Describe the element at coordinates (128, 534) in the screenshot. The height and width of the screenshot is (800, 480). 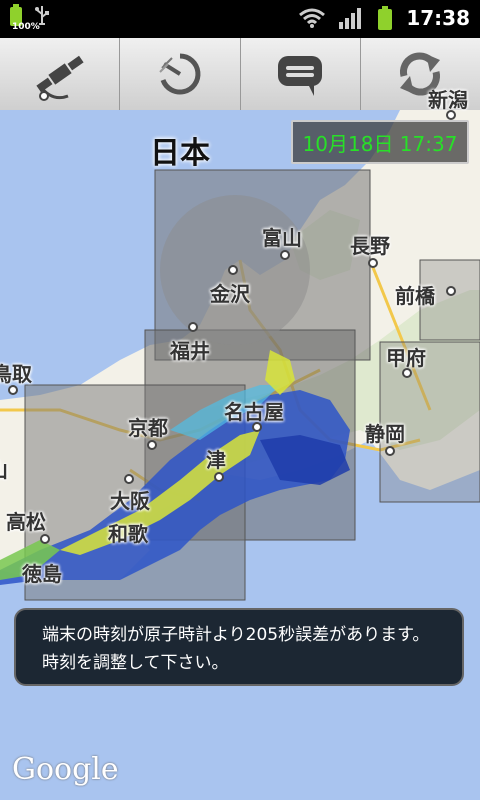
I see `city-label-wakayama: 和歌` at that location.